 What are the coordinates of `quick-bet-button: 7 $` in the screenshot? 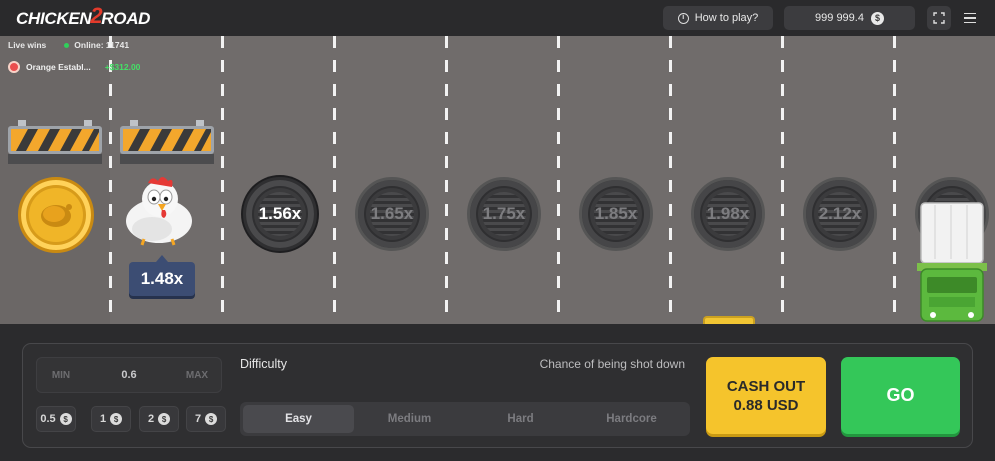 It's located at (206, 419).